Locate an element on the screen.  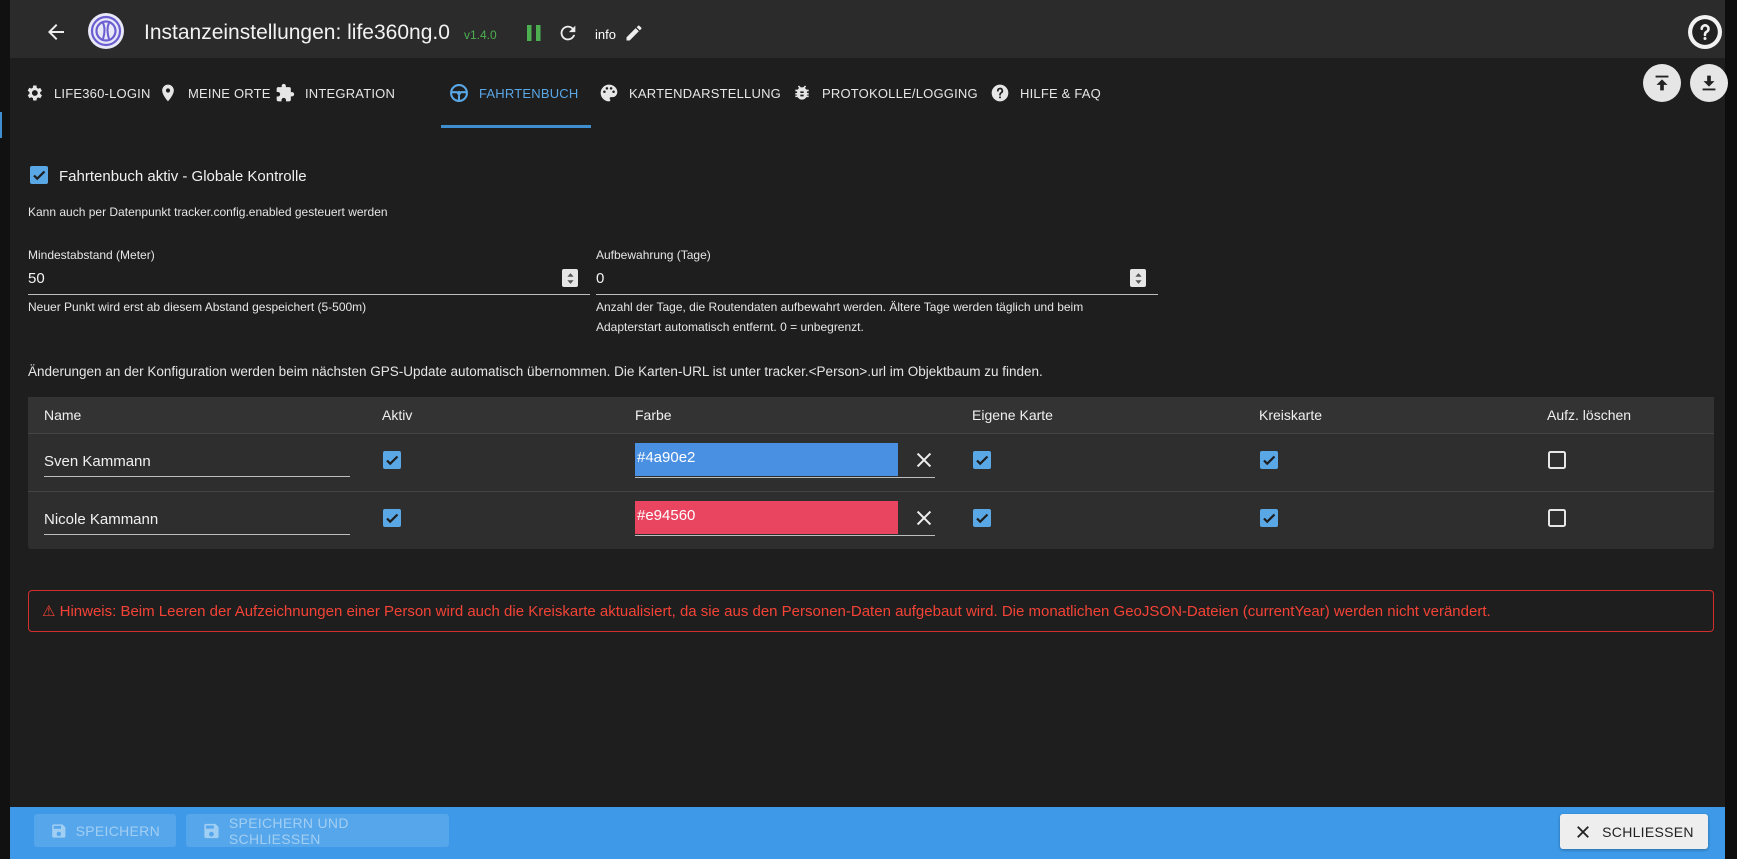
location-pin-icon is located at coordinates (168, 93).